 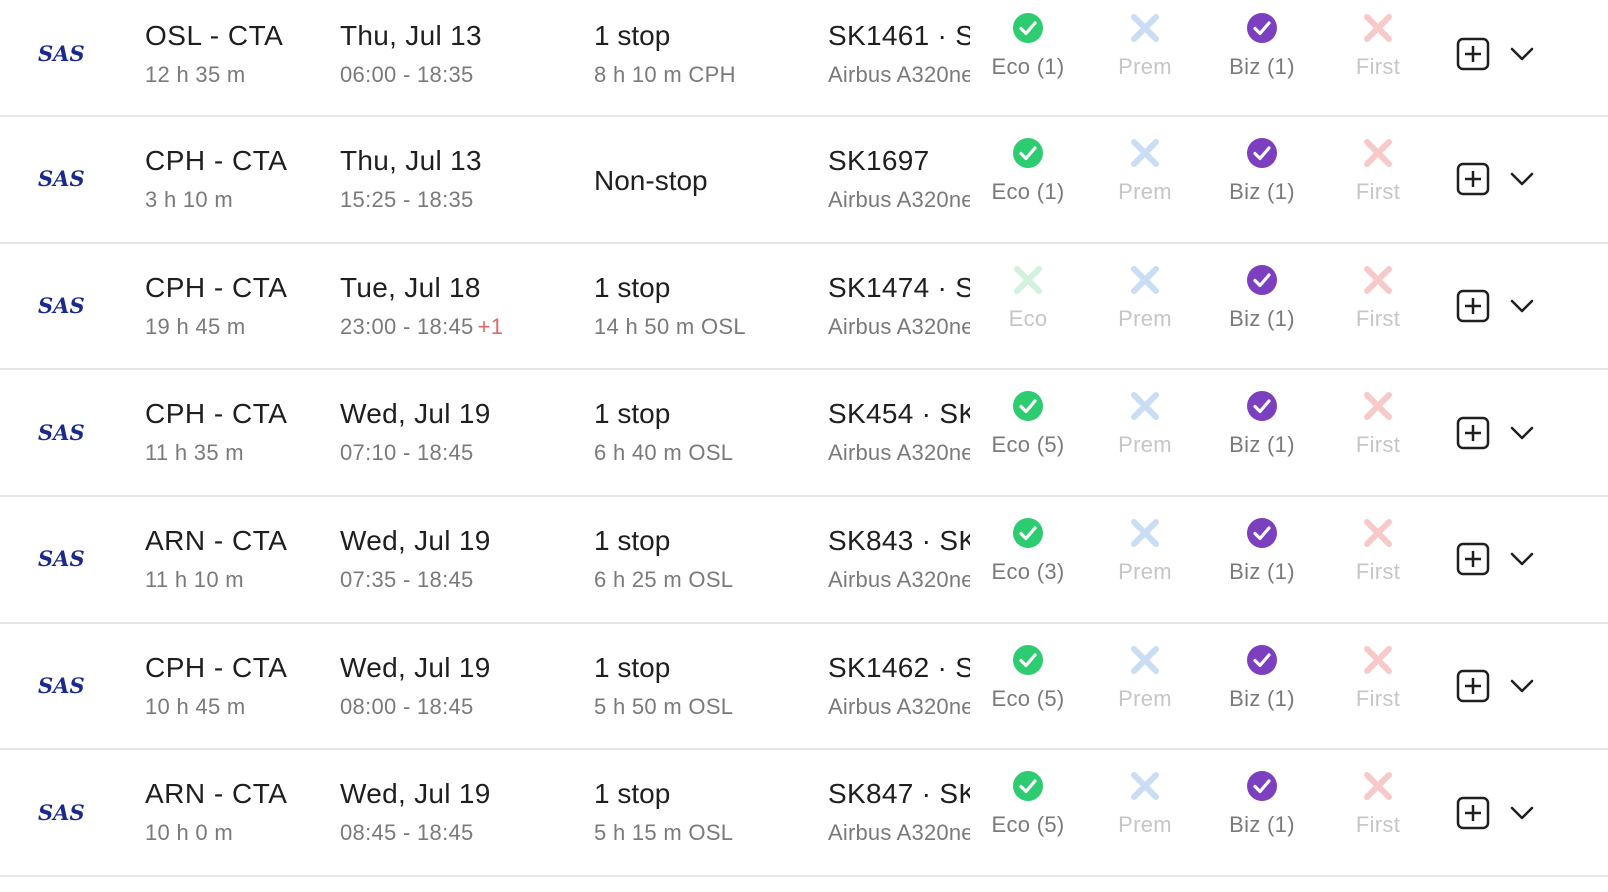 What do you see at coordinates (664, 833) in the screenshot?
I see `layover: 5 h 15 m OSL` at bounding box center [664, 833].